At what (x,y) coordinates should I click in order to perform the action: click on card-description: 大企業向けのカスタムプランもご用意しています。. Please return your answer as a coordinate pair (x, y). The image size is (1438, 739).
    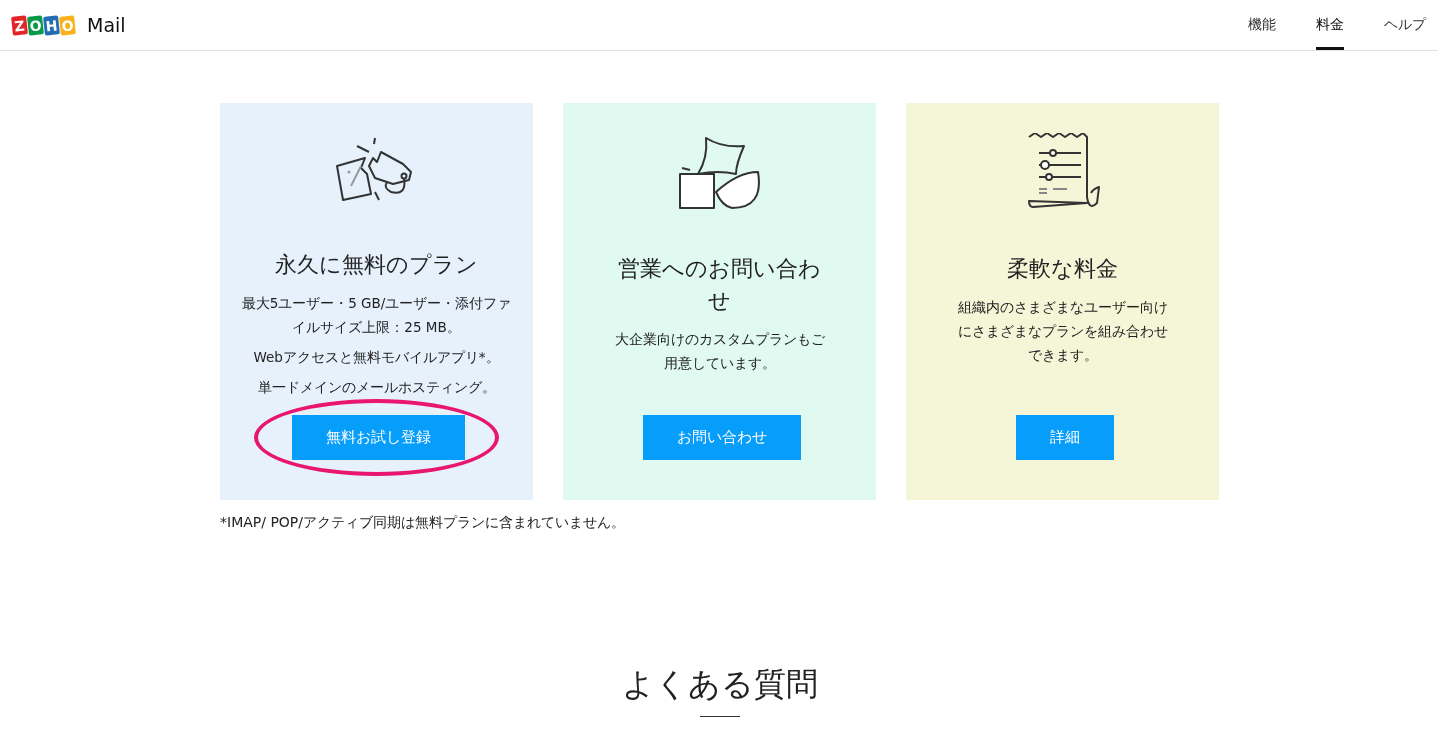
    Looking at the image, I should click on (719, 351).